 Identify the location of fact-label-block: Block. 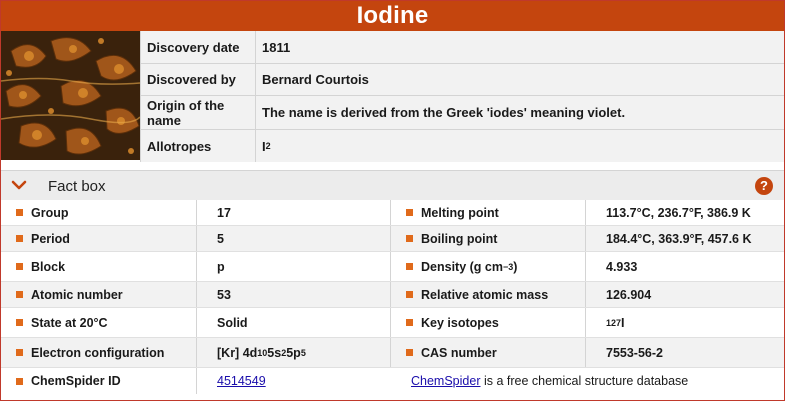
(99, 266).